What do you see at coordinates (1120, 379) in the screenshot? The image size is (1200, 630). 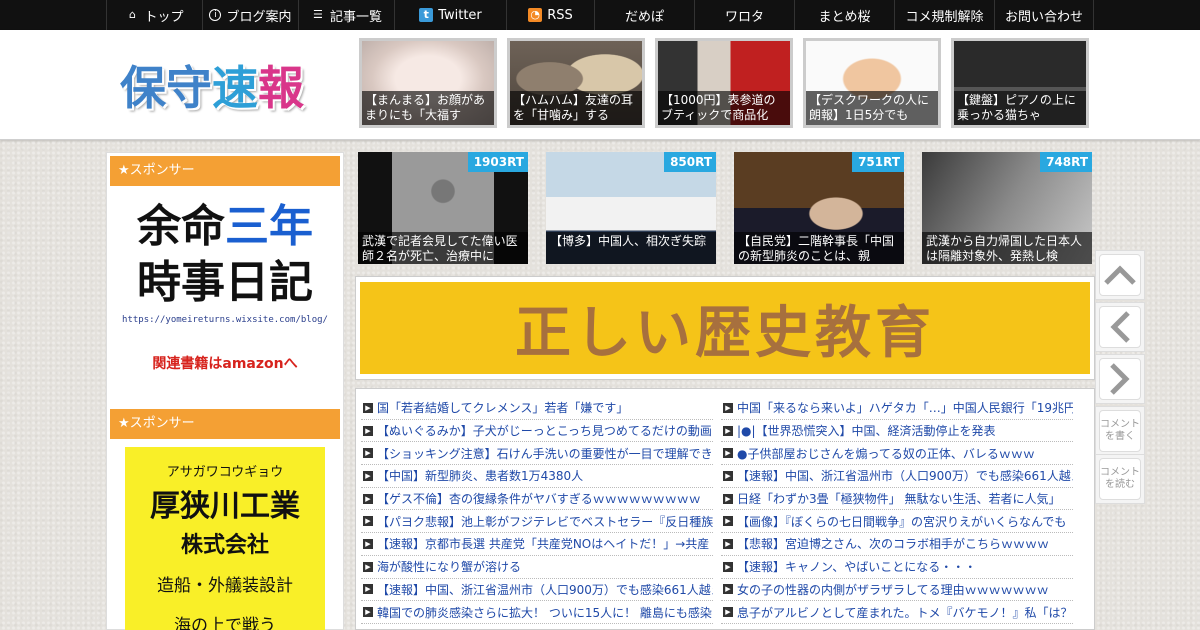 I see `next-article-button` at bounding box center [1120, 379].